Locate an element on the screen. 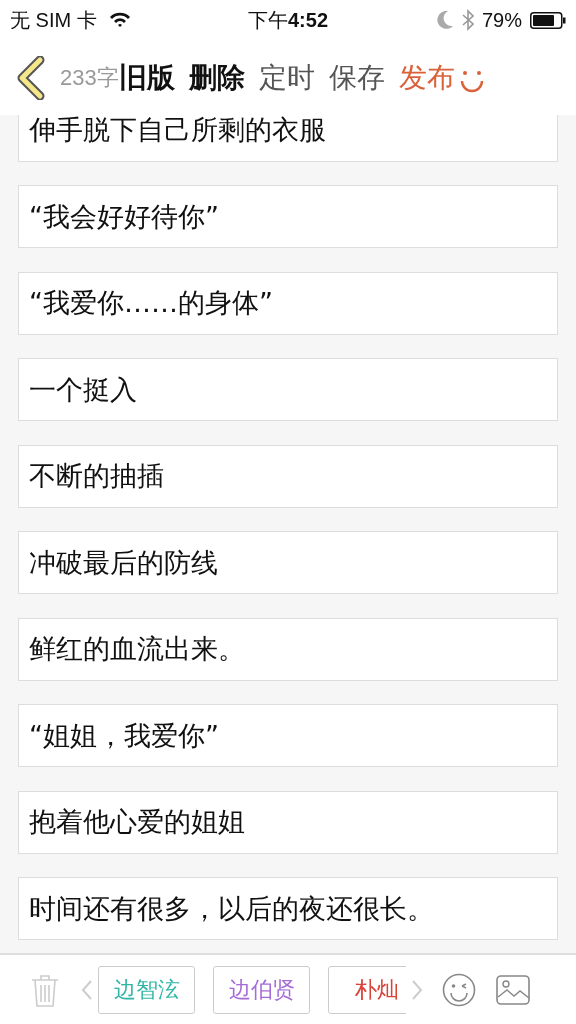 The image size is (576, 1024). clock-text: 下午4:52 is located at coordinates (288, 20).